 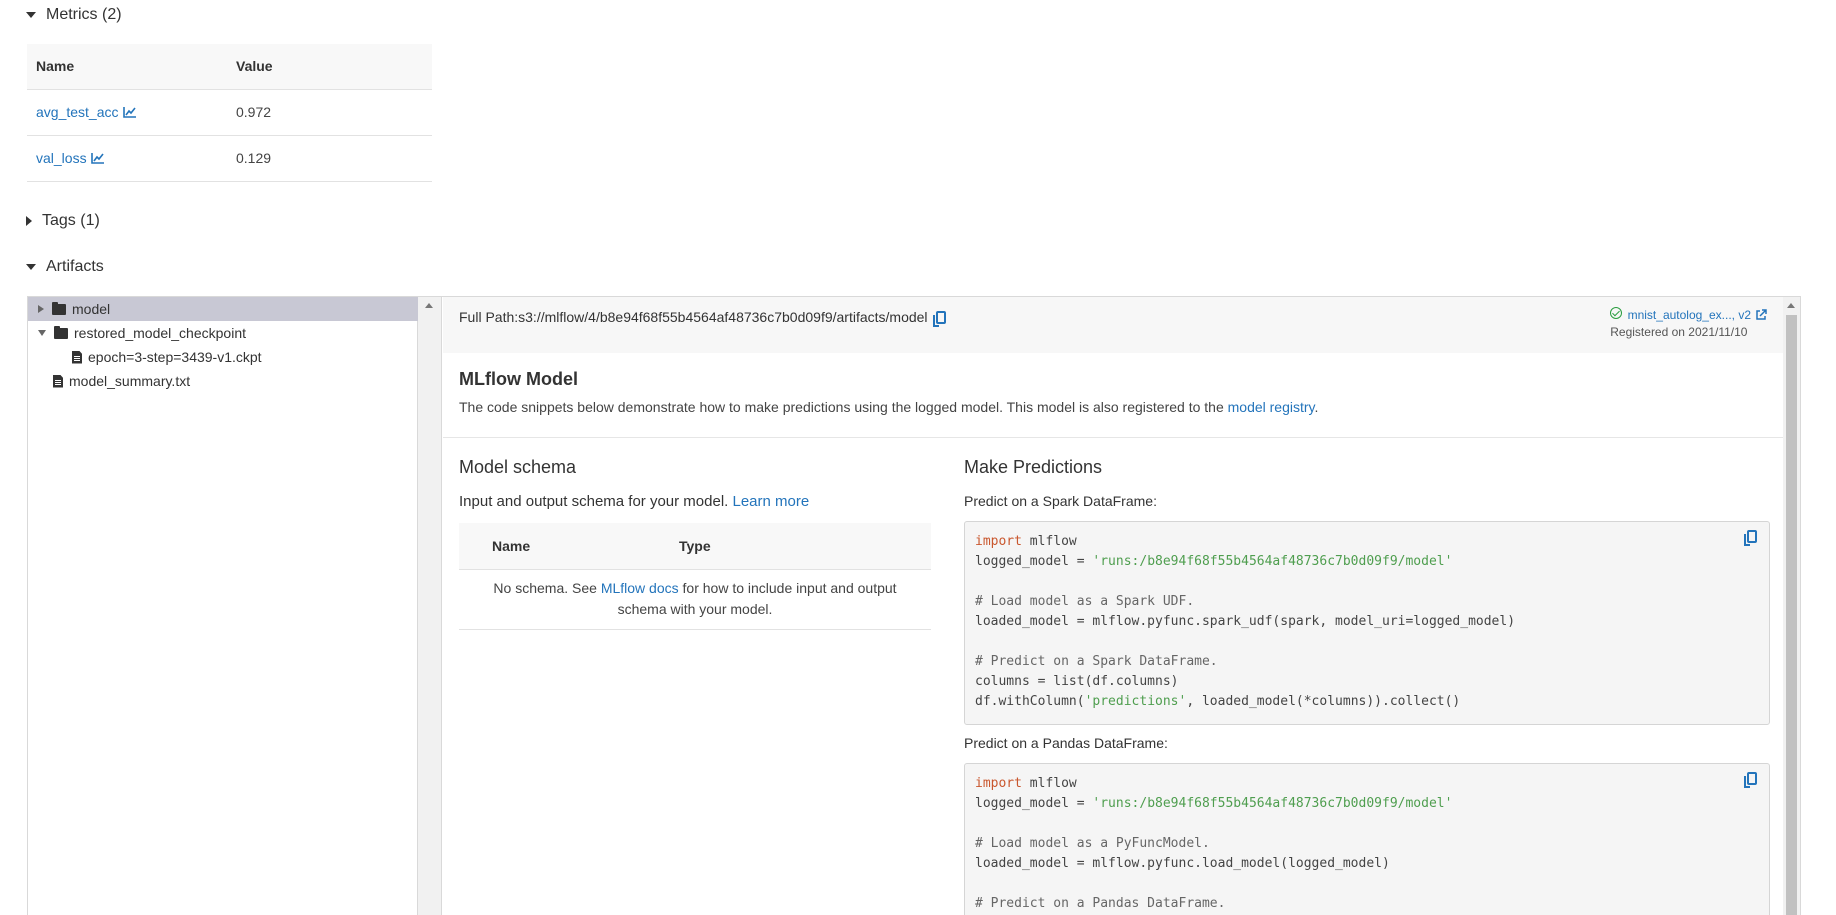 What do you see at coordinates (1616, 313) in the screenshot?
I see `check-circle-icon` at bounding box center [1616, 313].